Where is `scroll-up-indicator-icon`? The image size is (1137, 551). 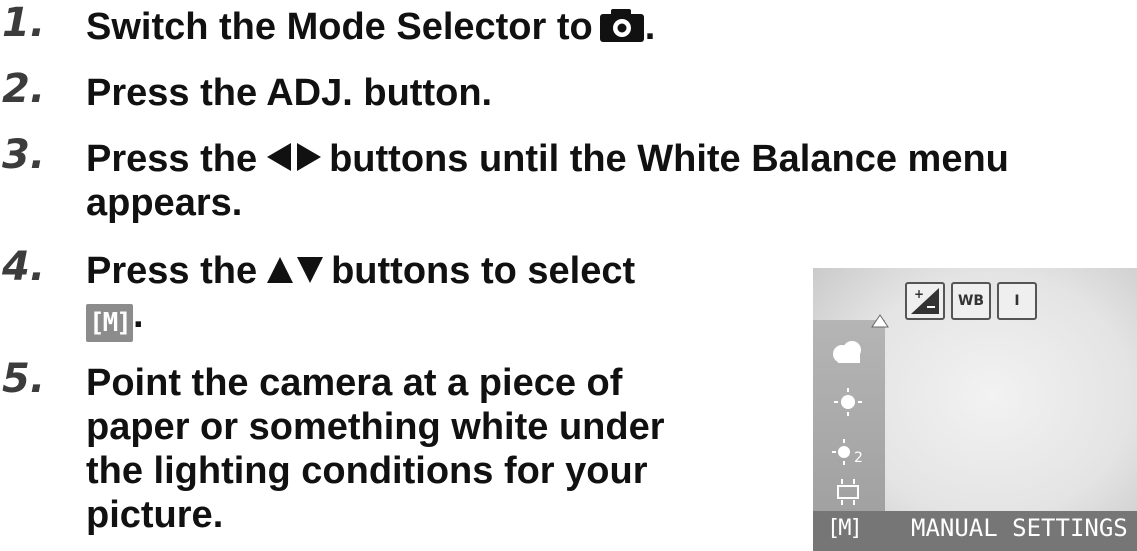
scroll-up-indicator-icon is located at coordinates (880, 323).